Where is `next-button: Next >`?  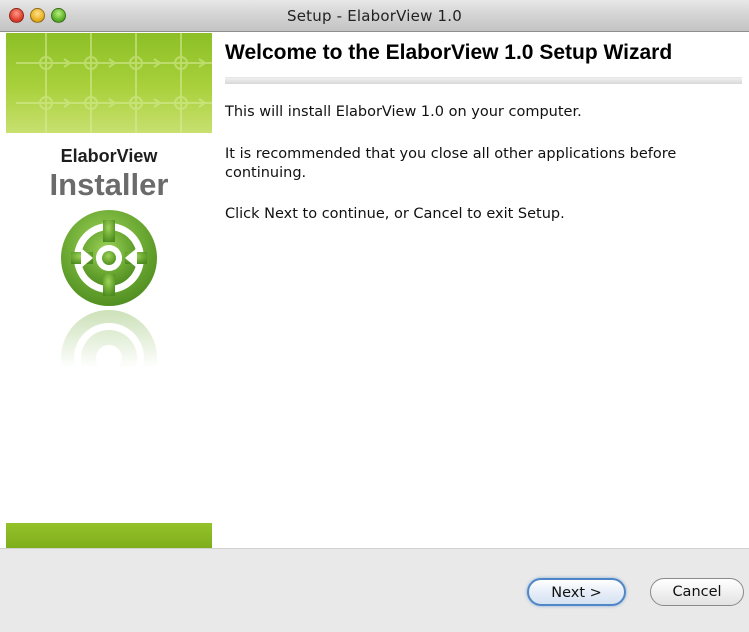 next-button: Next > is located at coordinates (576, 592).